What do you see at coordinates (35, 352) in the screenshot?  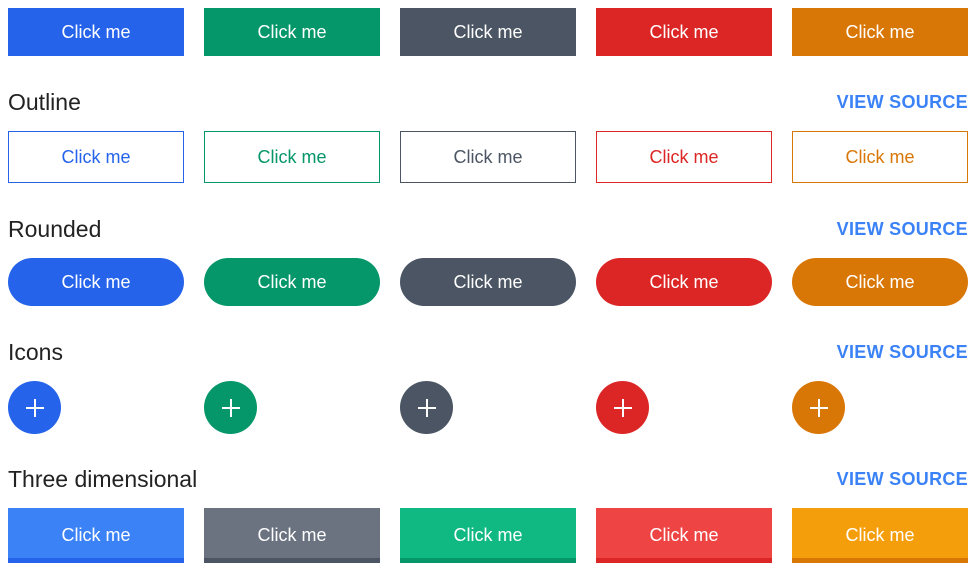 I see `section-title-icons: Icons` at bounding box center [35, 352].